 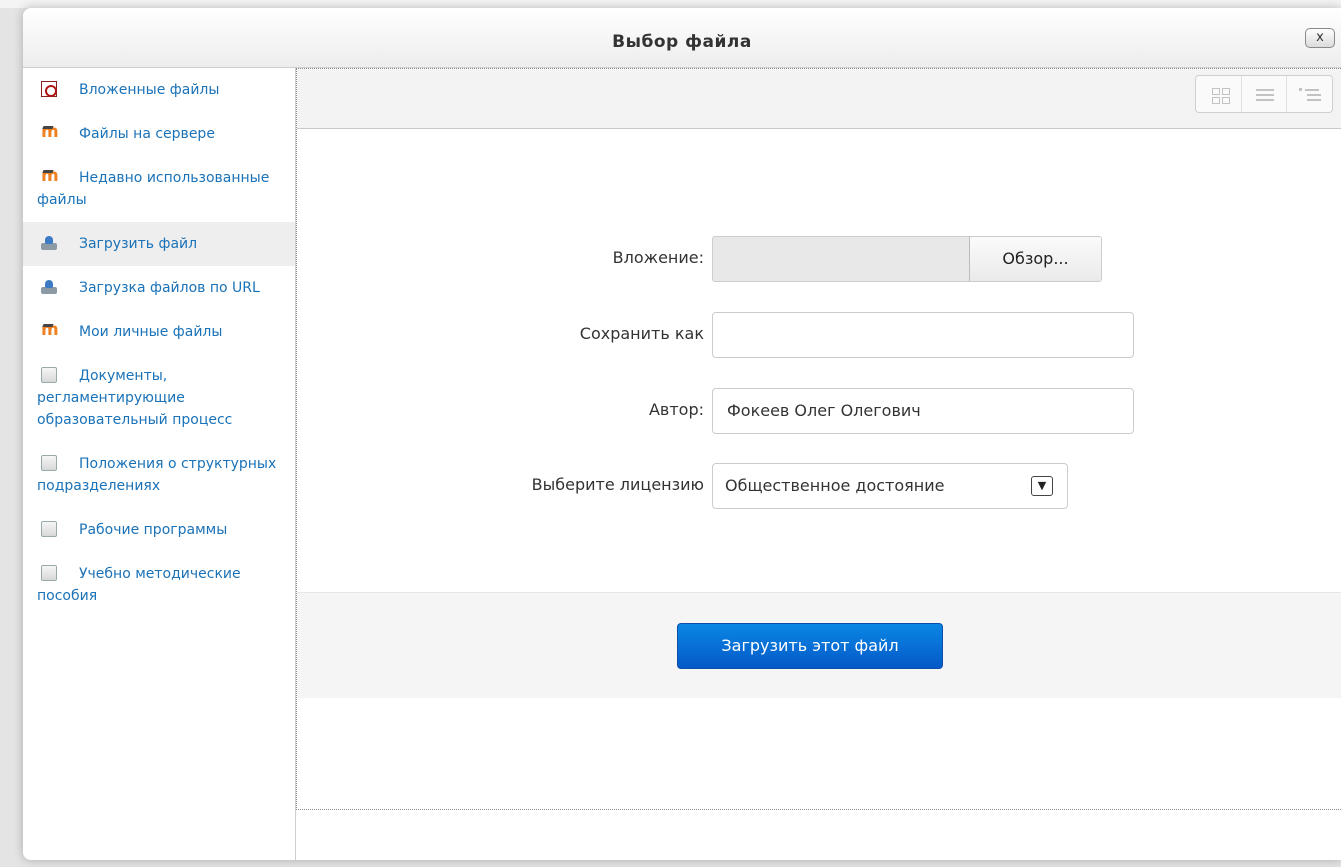 I want to click on saveas-row: Сохранить как, so click(x=819, y=335).